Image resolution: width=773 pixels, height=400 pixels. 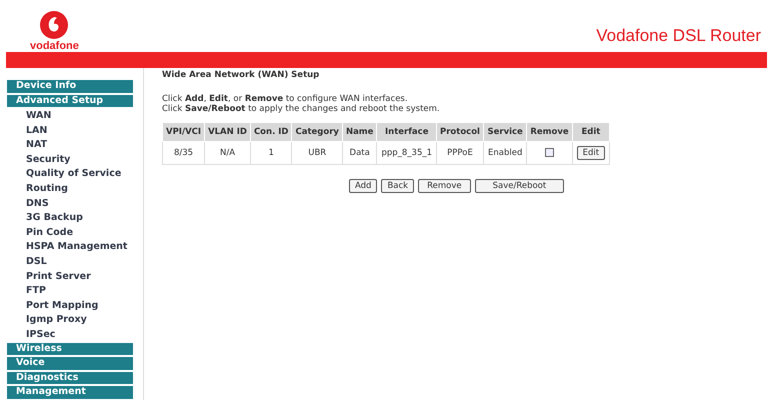 What do you see at coordinates (184, 153) in the screenshot?
I see `table-cell: 8/35` at bounding box center [184, 153].